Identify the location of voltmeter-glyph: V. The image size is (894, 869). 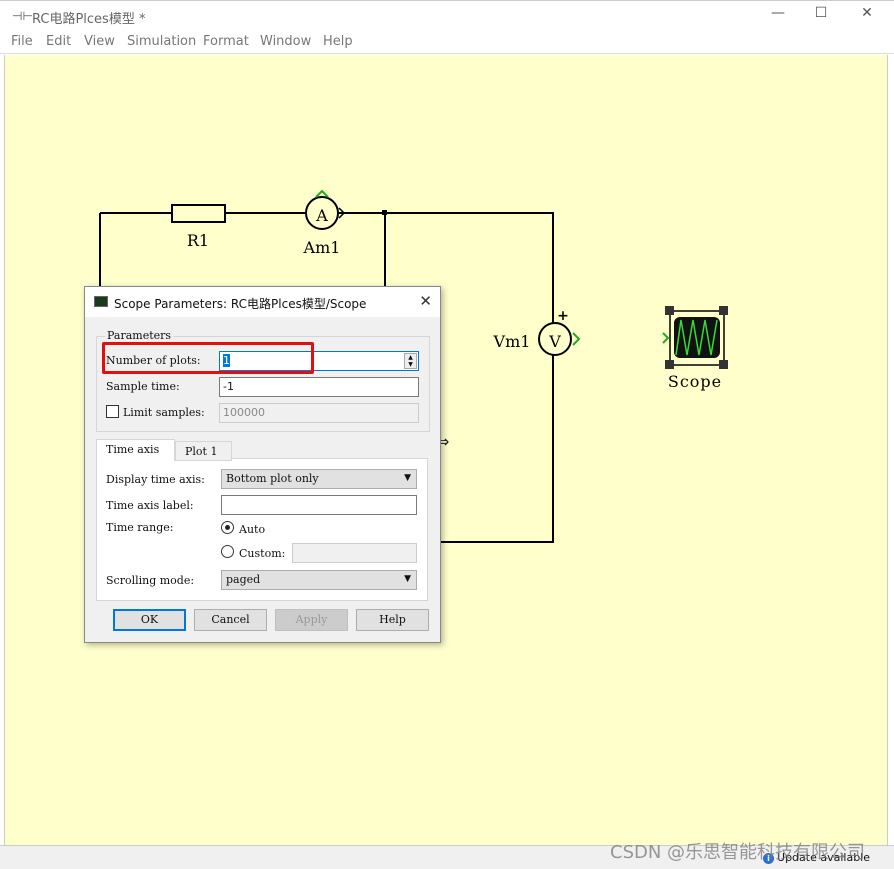
(554, 341).